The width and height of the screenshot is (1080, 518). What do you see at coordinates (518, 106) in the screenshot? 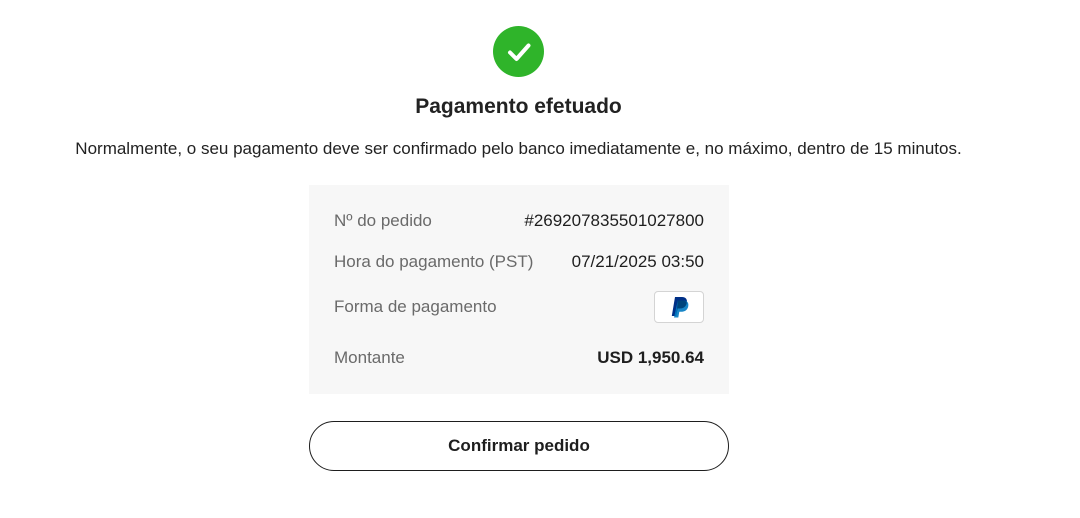
I see `page-title: Pagamento efetuado` at bounding box center [518, 106].